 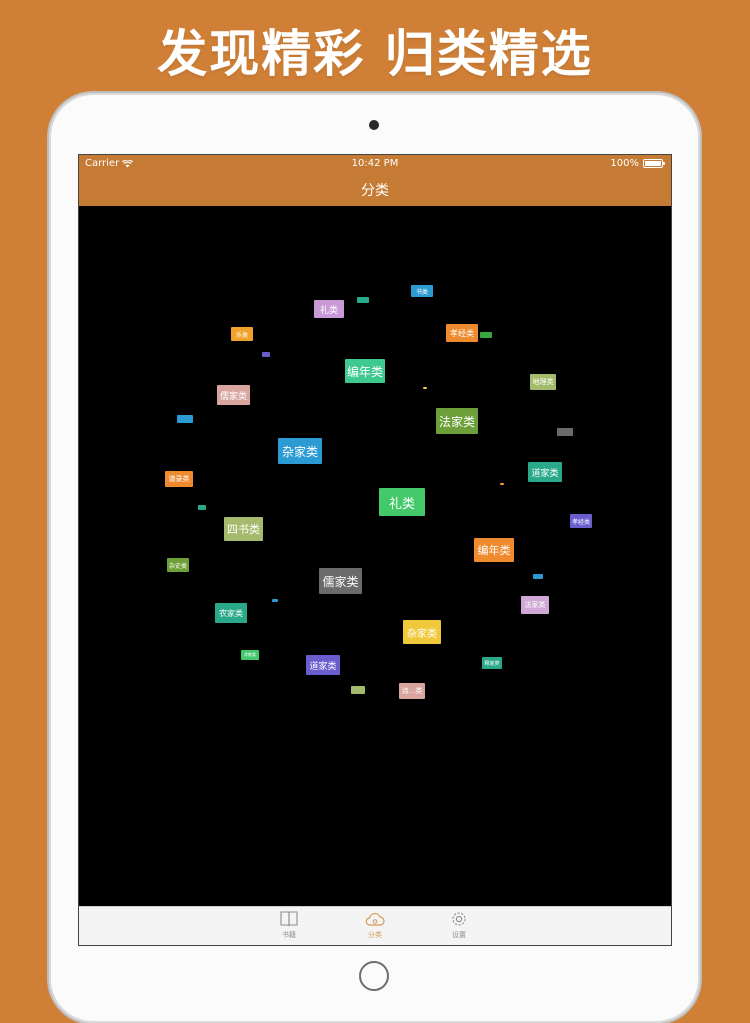 What do you see at coordinates (243, 529) in the screenshot?
I see `category-tag: 四书类` at bounding box center [243, 529].